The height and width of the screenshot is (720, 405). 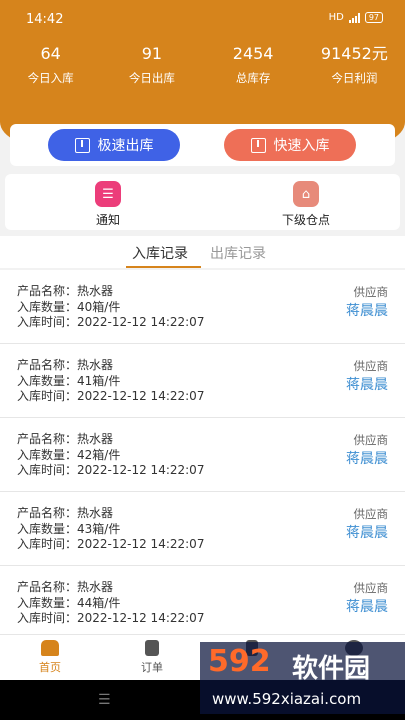 I want to click on nav-home-label: 首页, so click(x=50, y=667).